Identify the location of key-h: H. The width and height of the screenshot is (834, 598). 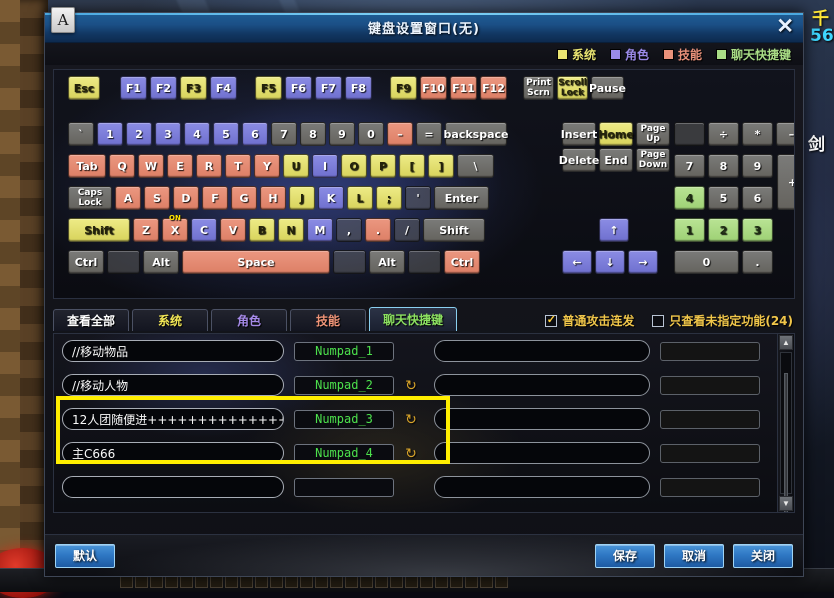
(273, 198).